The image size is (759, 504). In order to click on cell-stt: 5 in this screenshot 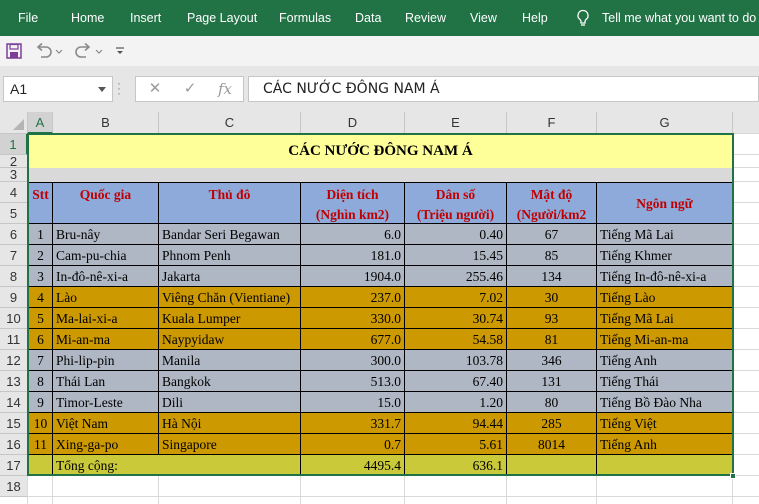, I will do `click(40, 318)`.